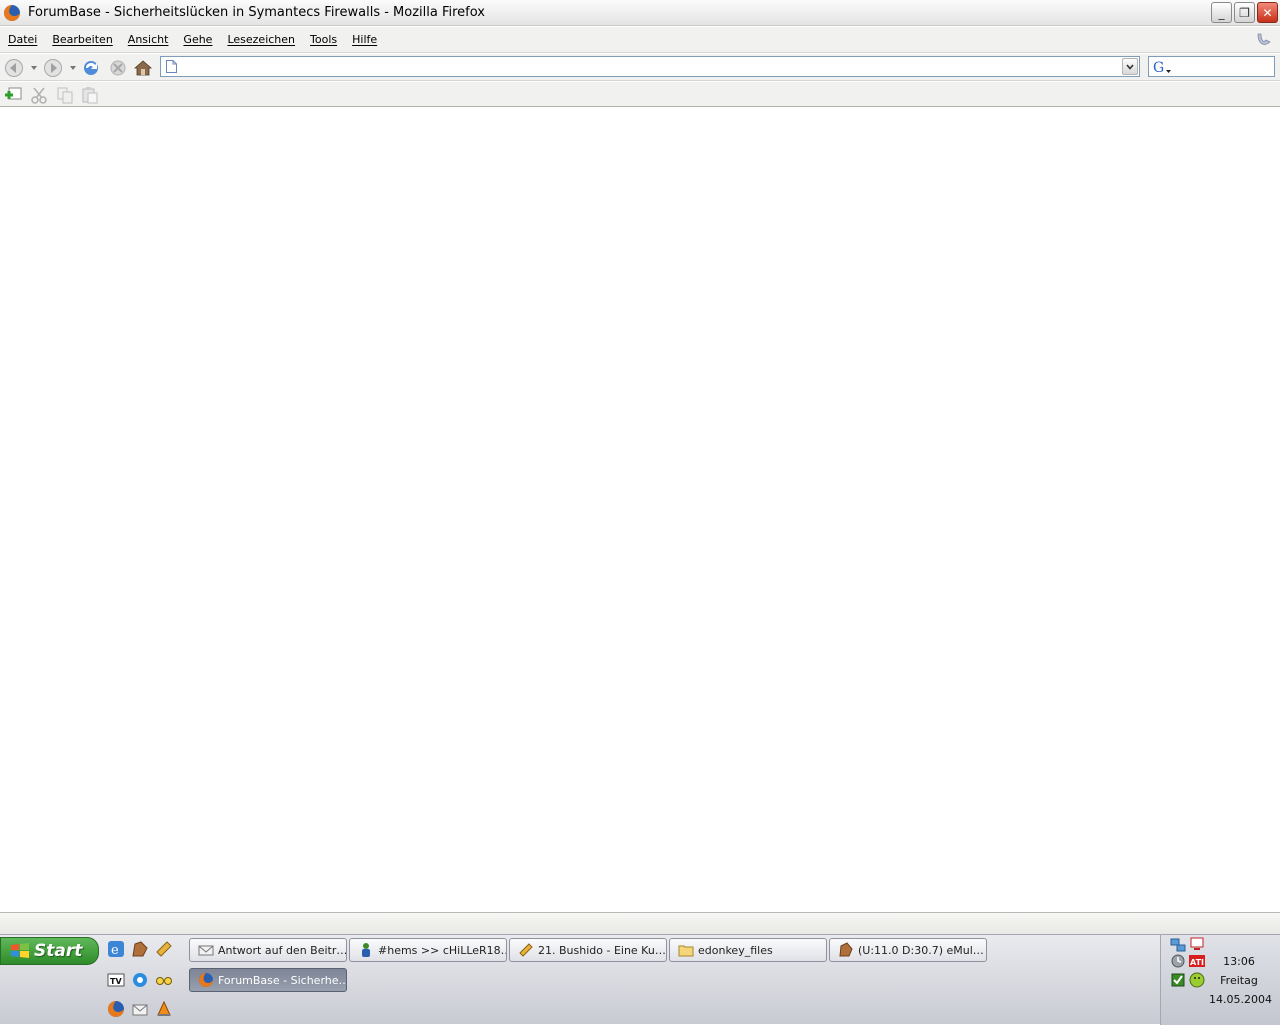 The height and width of the screenshot is (1025, 1280). What do you see at coordinates (20, 950) in the screenshot?
I see `windows-logo-icon` at bounding box center [20, 950].